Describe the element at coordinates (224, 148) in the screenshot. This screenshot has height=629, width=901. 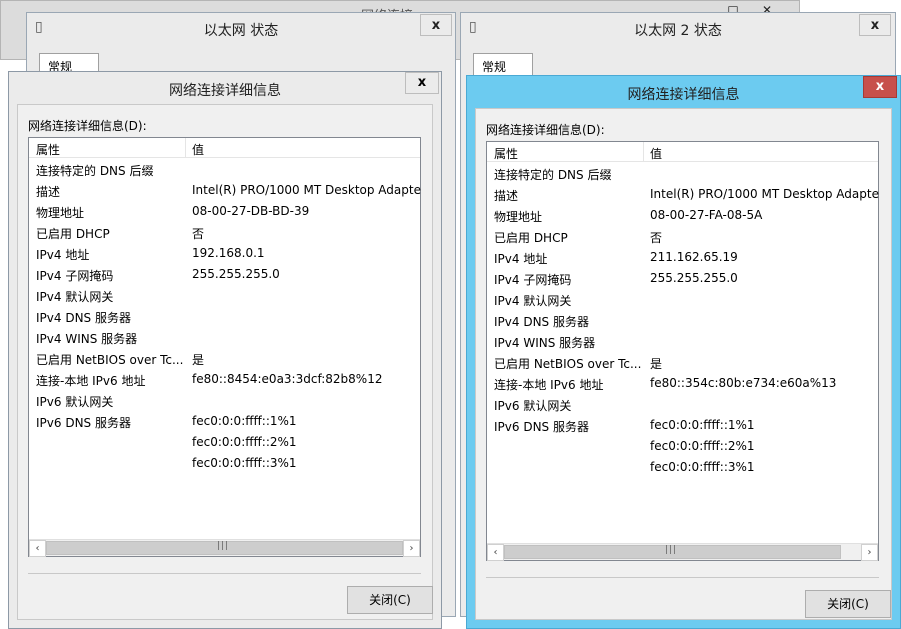
I see `list-header: 属性 值` at that location.